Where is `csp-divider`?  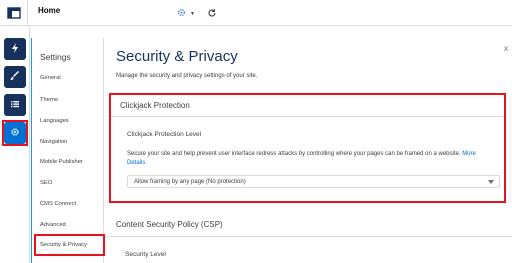
csp-divider is located at coordinates (309, 236).